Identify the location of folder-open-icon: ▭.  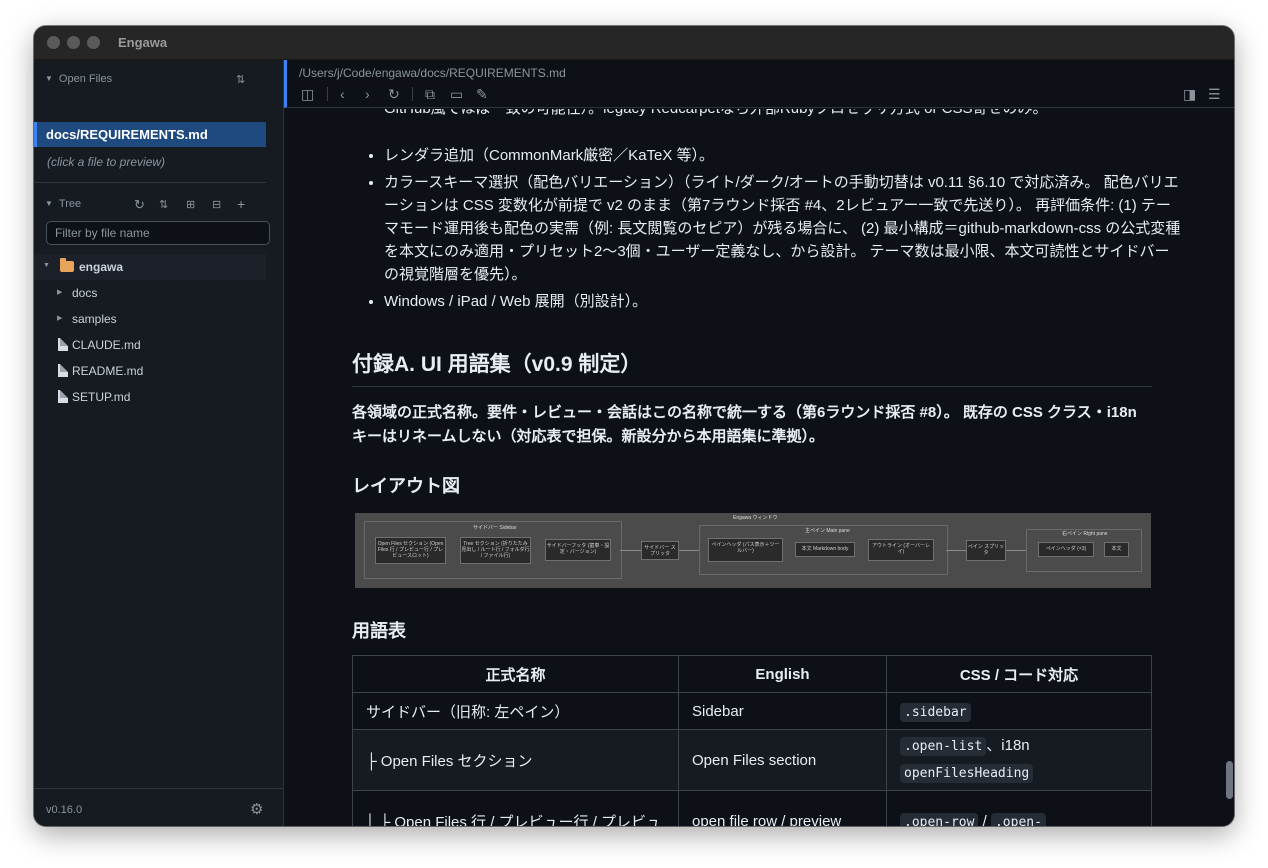
(456, 94).